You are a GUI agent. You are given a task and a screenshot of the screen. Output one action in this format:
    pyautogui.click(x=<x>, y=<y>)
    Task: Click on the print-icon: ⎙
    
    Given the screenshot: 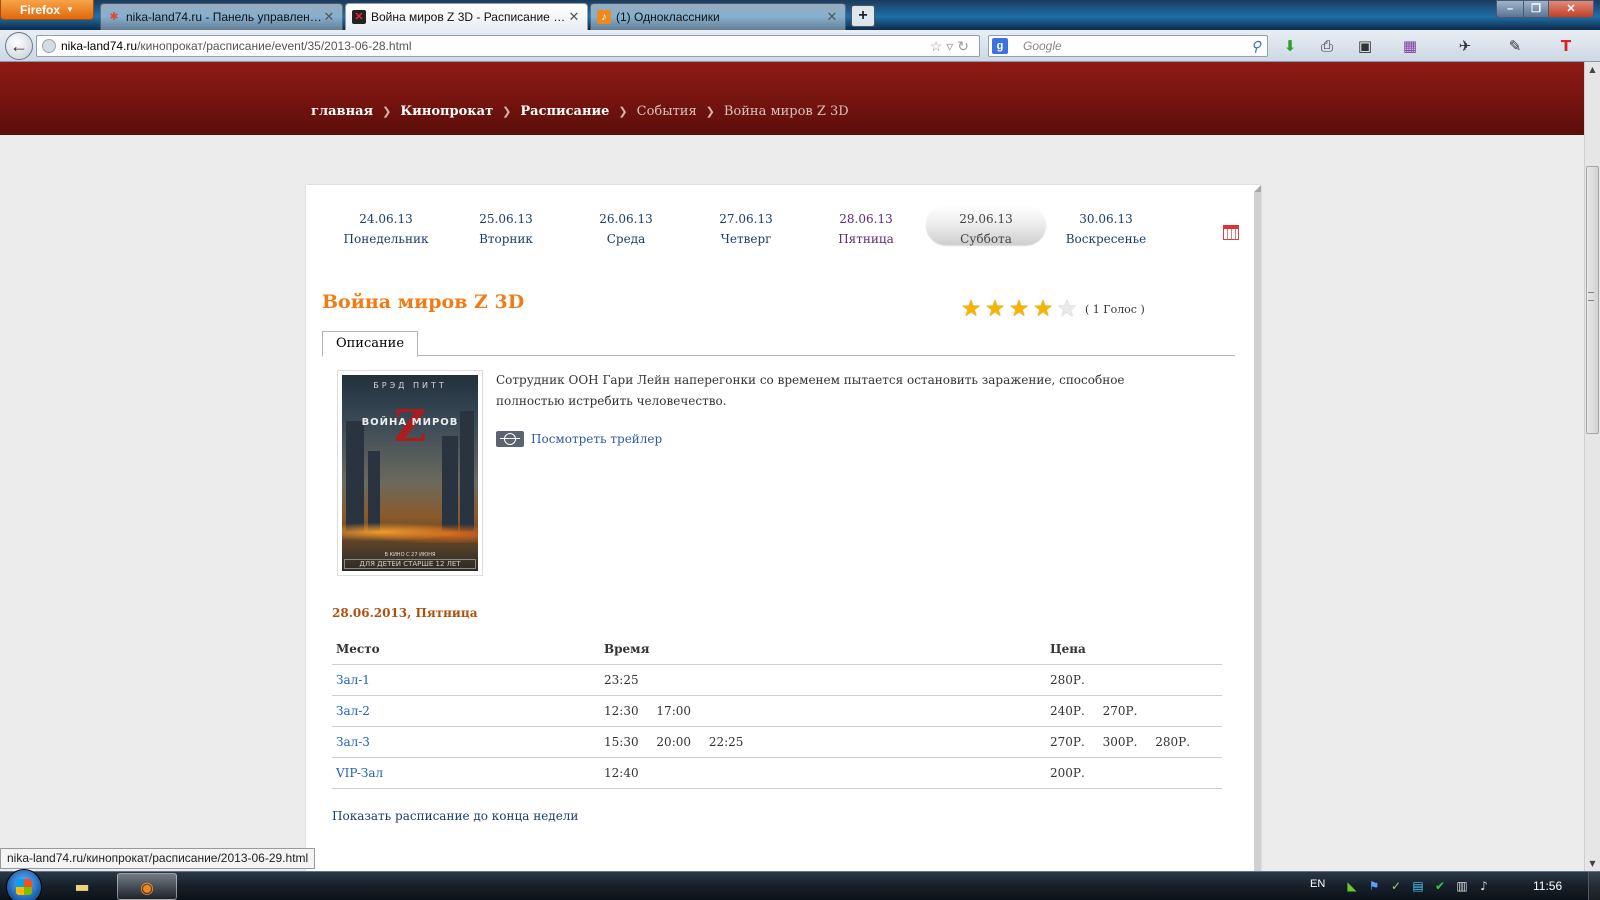 What is the action you would take?
    pyautogui.click(x=1327, y=46)
    